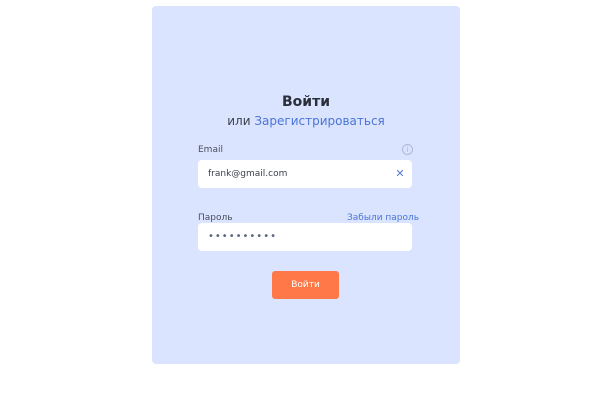  Describe the element at coordinates (400, 174) in the screenshot. I see `clear-icon: ✕` at that location.